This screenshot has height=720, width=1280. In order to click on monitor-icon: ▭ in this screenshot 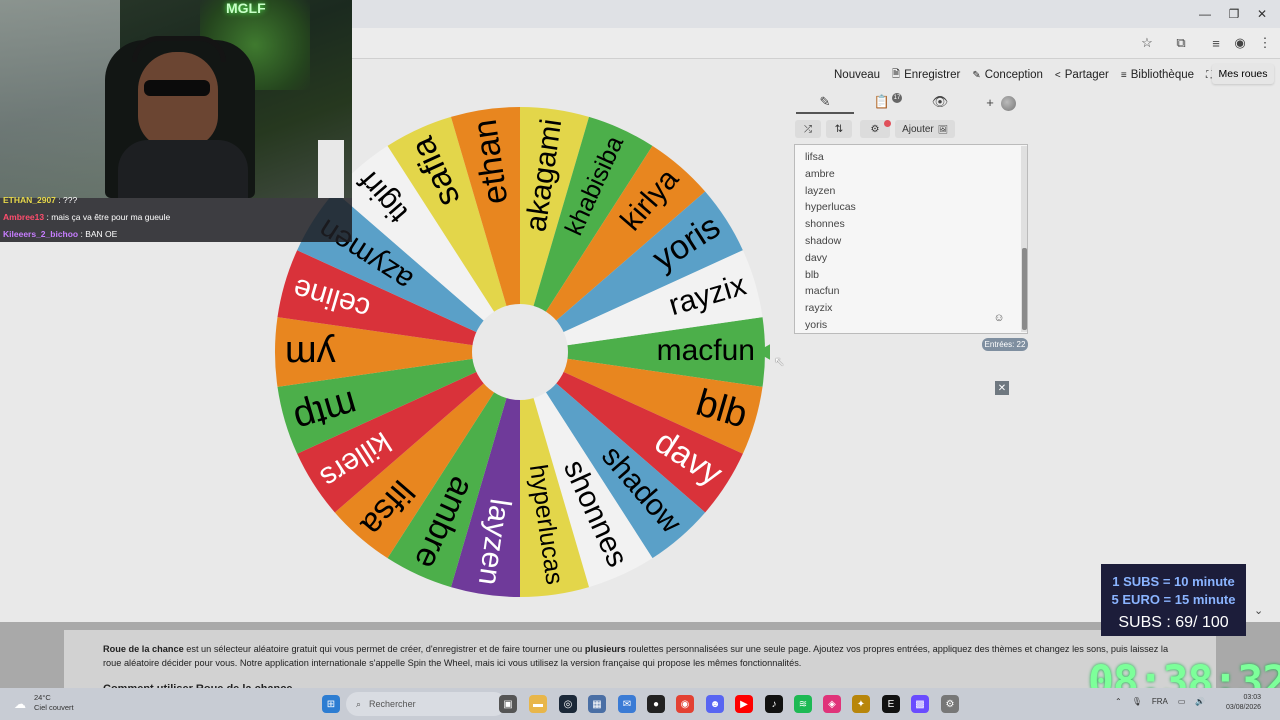, I will do `click(1182, 701)`.